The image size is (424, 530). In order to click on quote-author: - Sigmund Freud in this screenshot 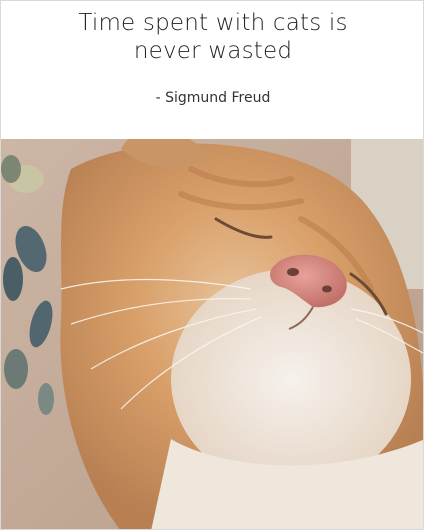, I will do `click(213, 98)`.